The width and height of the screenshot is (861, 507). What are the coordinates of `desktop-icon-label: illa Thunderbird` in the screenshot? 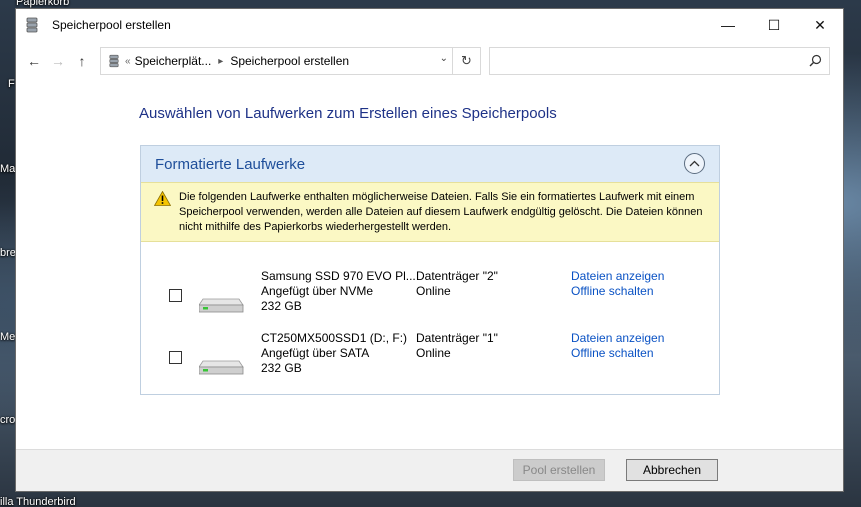 It's located at (38, 501).